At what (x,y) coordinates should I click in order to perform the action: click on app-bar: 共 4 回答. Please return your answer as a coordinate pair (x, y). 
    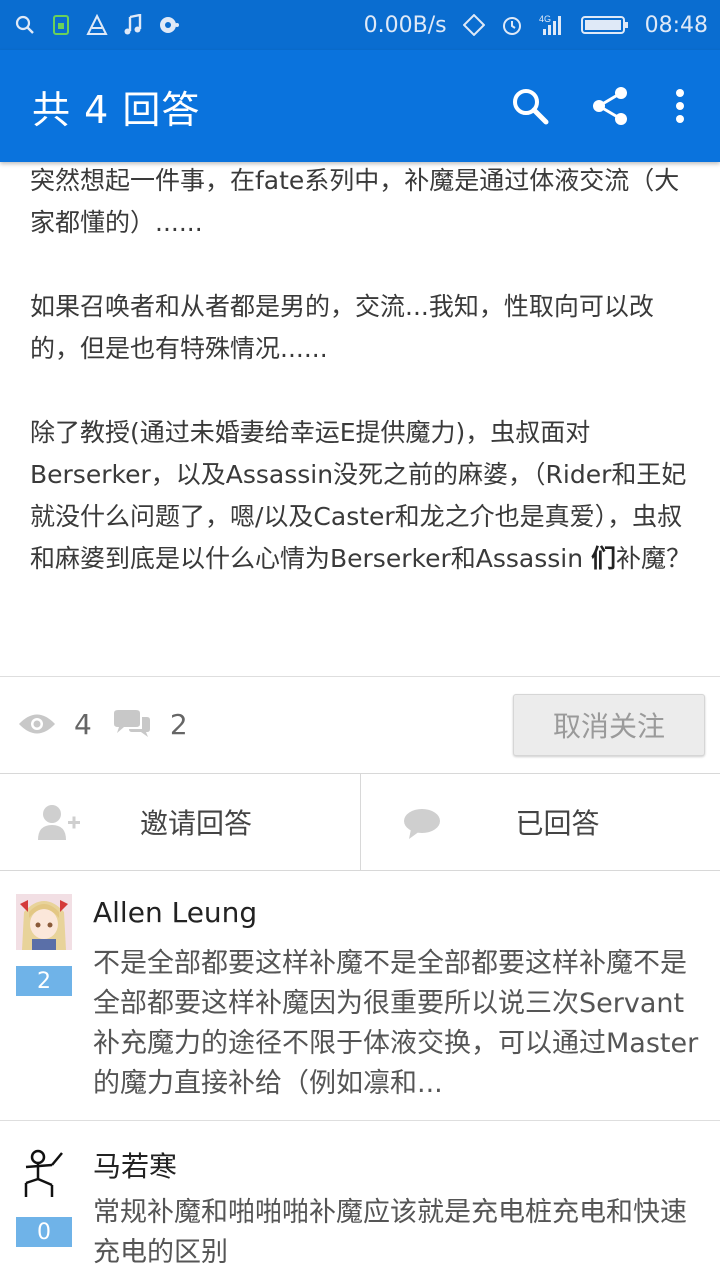
    Looking at the image, I should click on (360, 106).